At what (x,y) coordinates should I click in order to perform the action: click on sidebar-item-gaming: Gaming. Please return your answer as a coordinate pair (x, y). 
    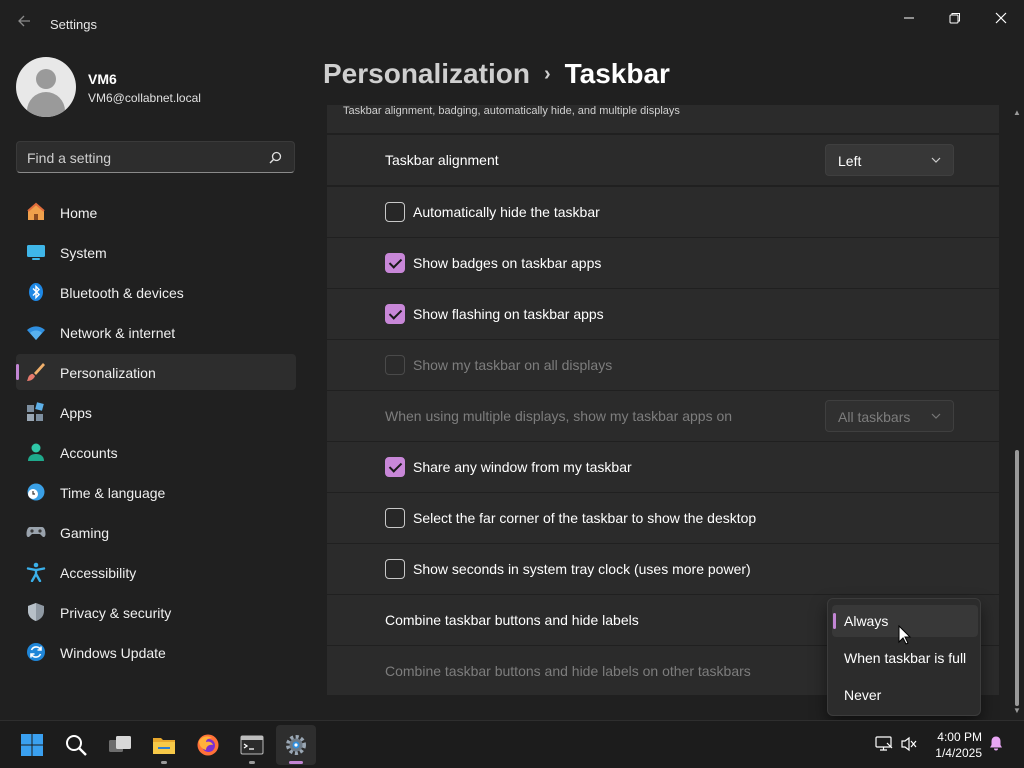
    Looking at the image, I should click on (156, 532).